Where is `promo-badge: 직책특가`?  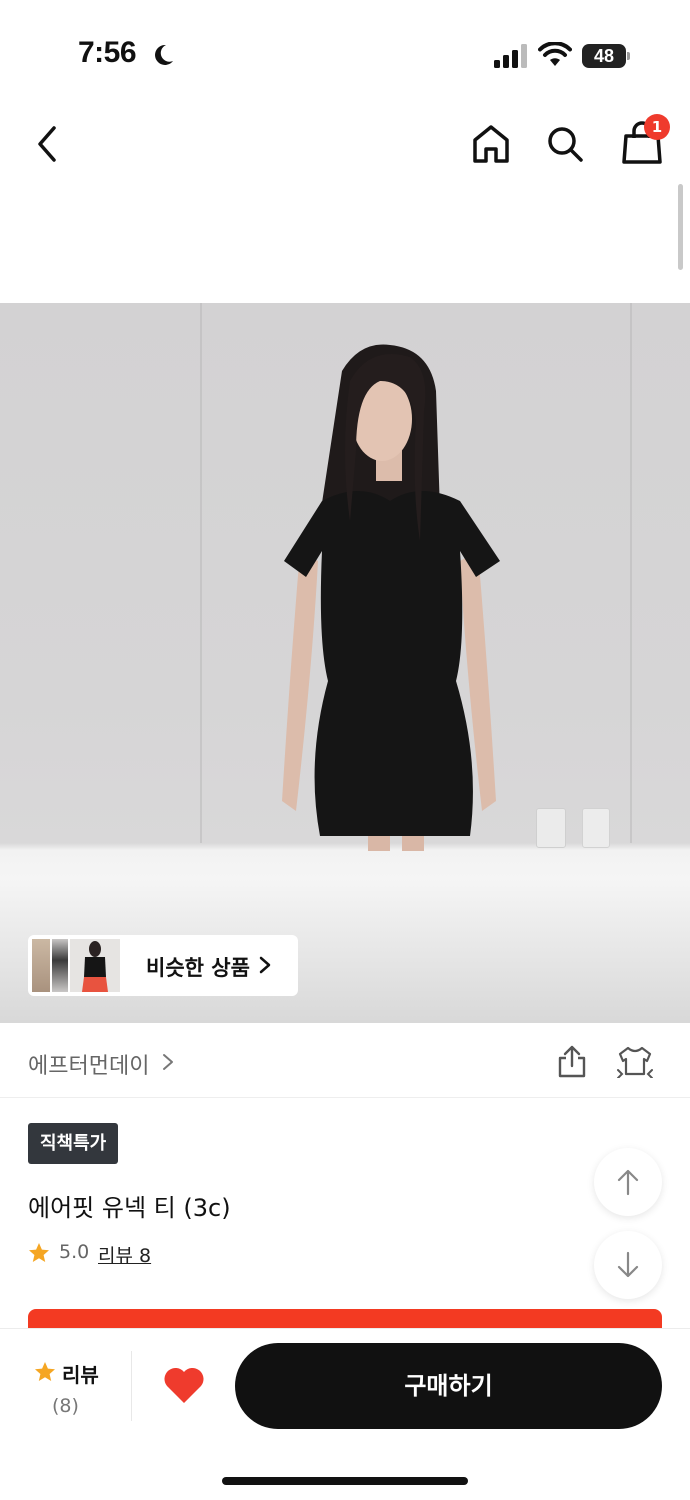 promo-badge: 직책특가 is located at coordinates (73, 1143).